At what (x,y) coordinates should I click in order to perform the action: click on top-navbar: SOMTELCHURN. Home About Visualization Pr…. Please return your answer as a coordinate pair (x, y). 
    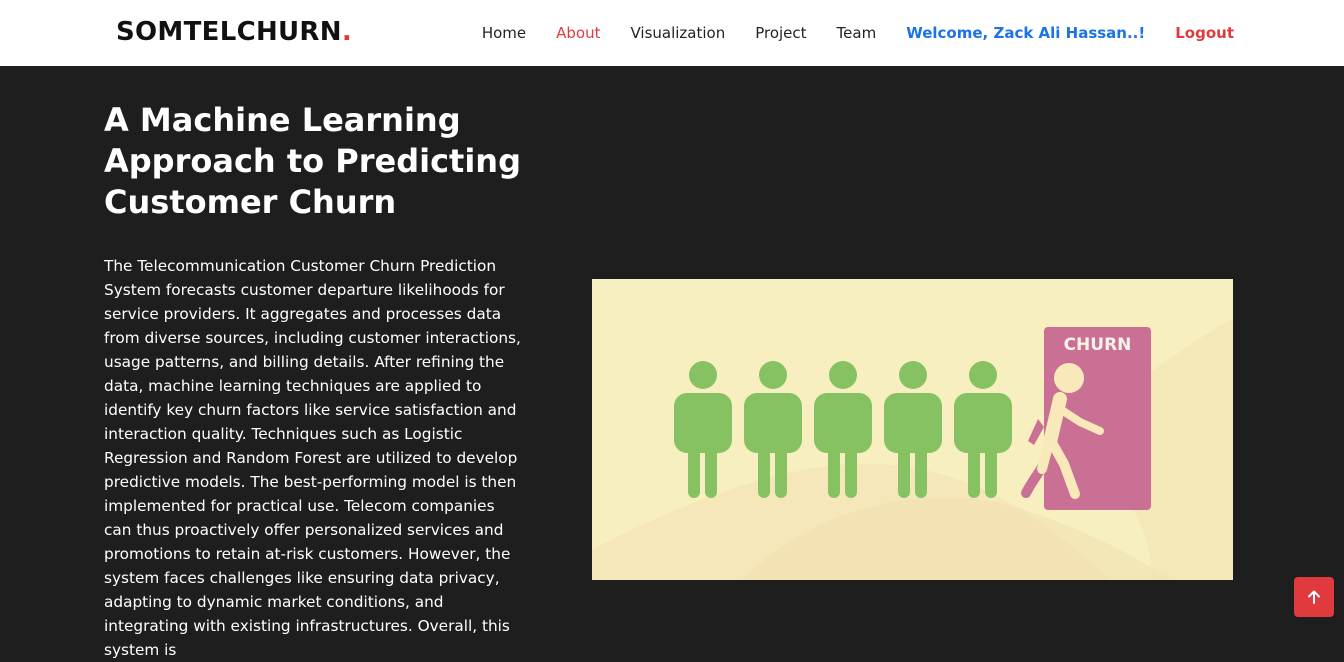
    Looking at the image, I should click on (672, 33).